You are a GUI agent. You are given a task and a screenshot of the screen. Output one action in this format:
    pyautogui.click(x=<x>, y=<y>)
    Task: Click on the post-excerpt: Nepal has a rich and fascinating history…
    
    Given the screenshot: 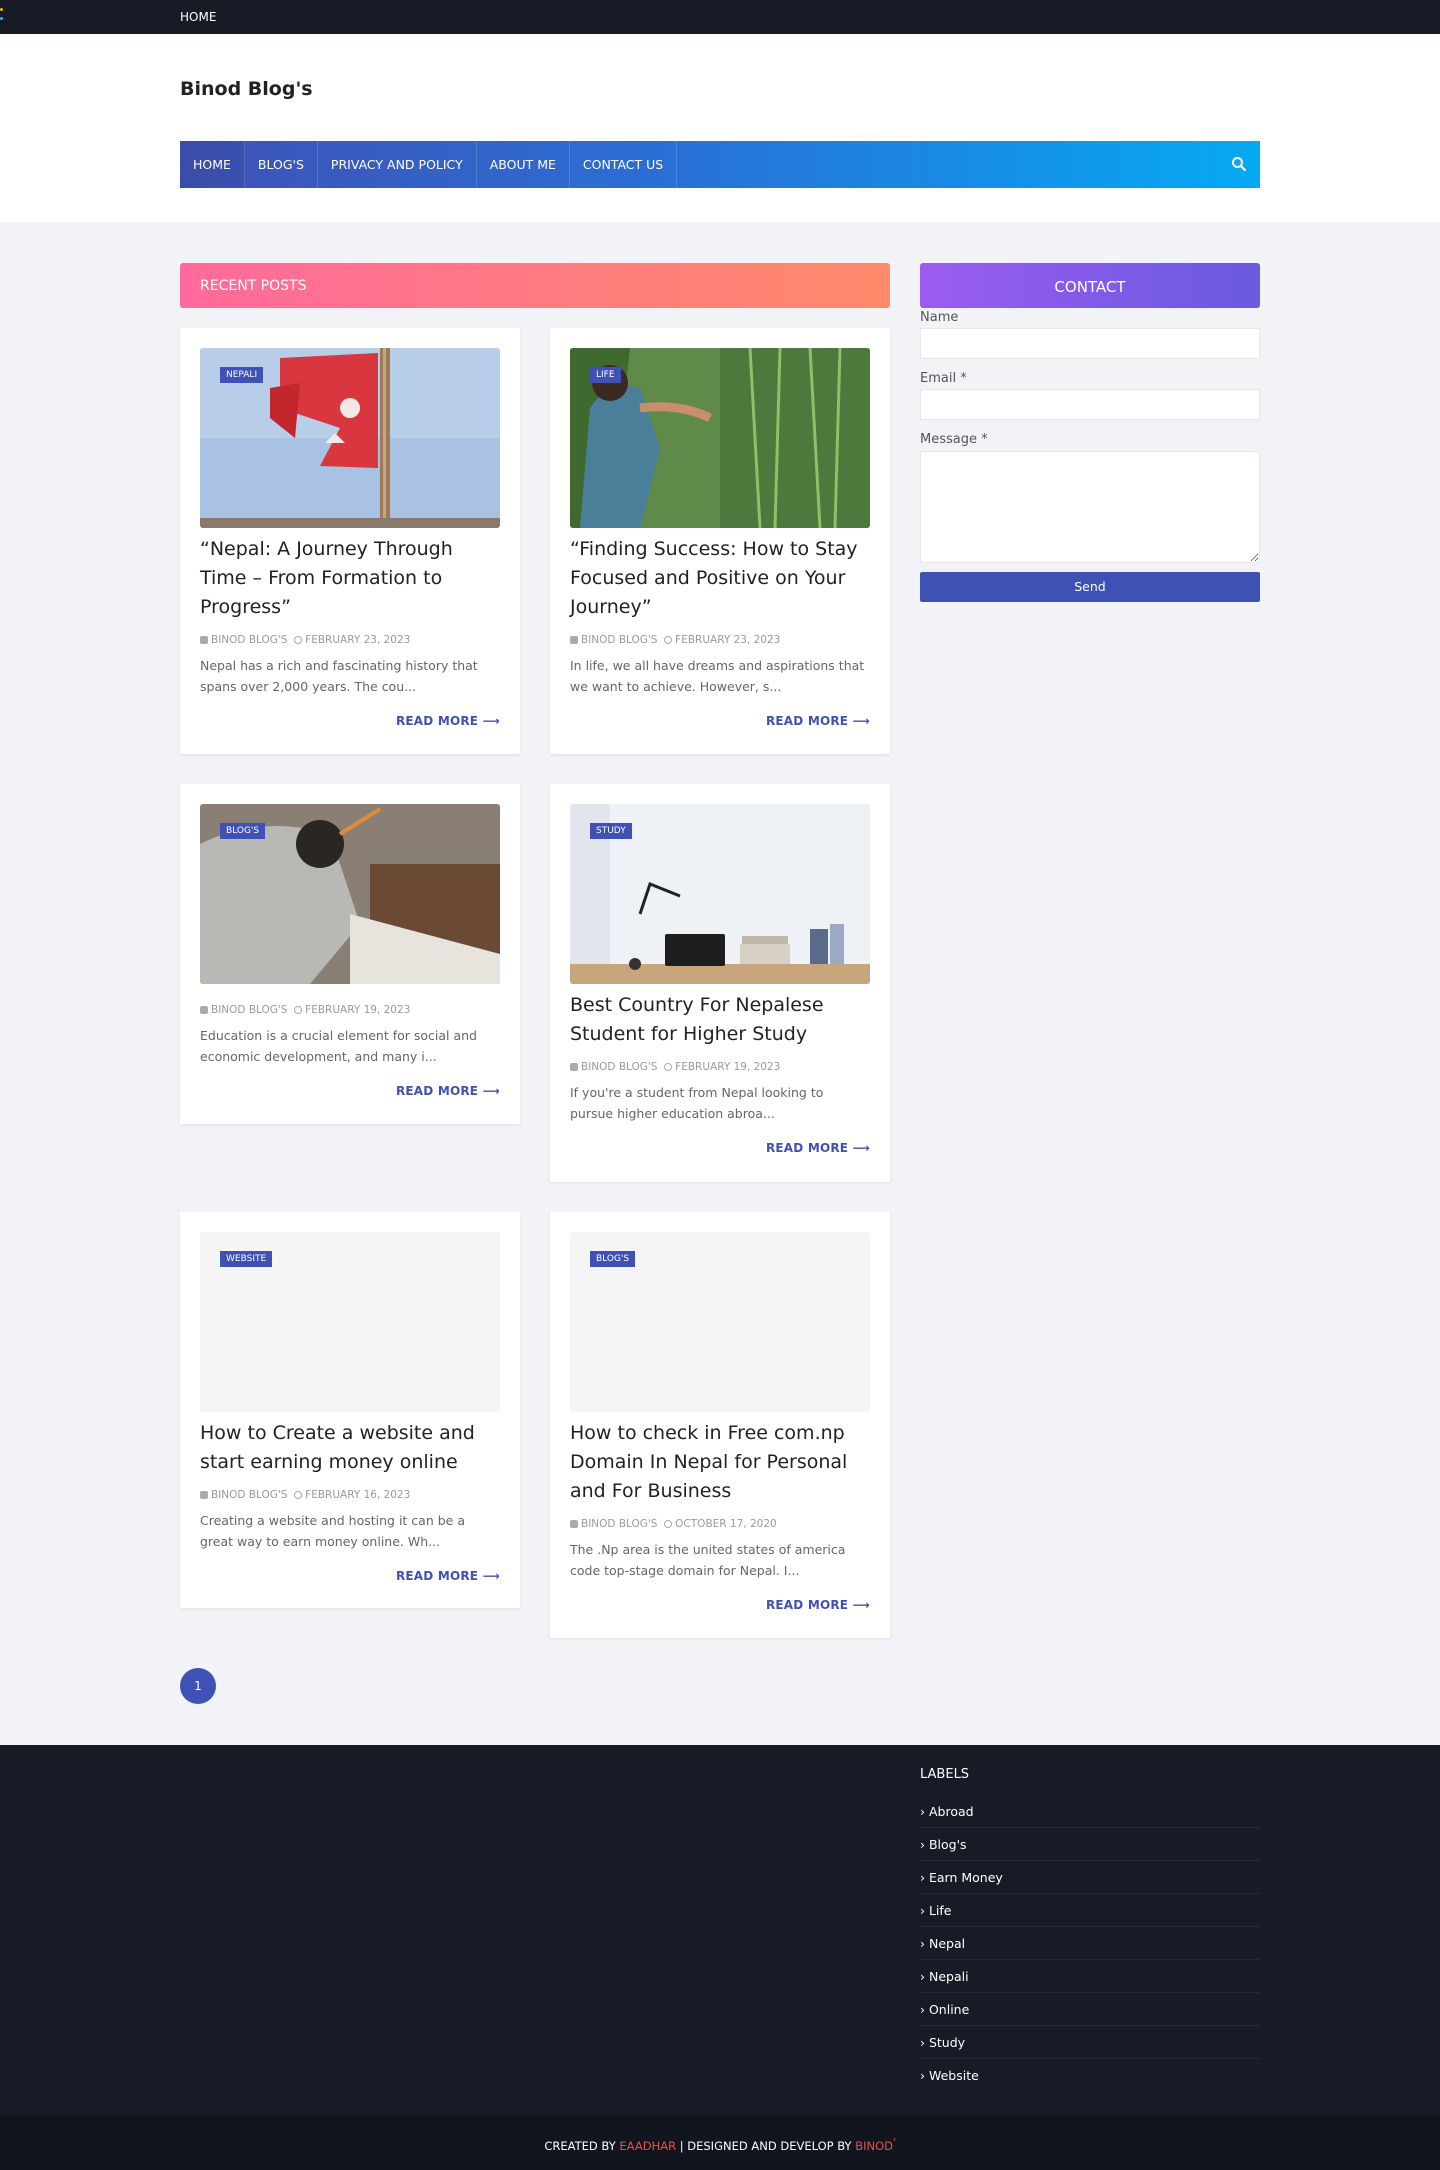 What is the action you would take?
    pyautogui.click(x=339, y=676)
    